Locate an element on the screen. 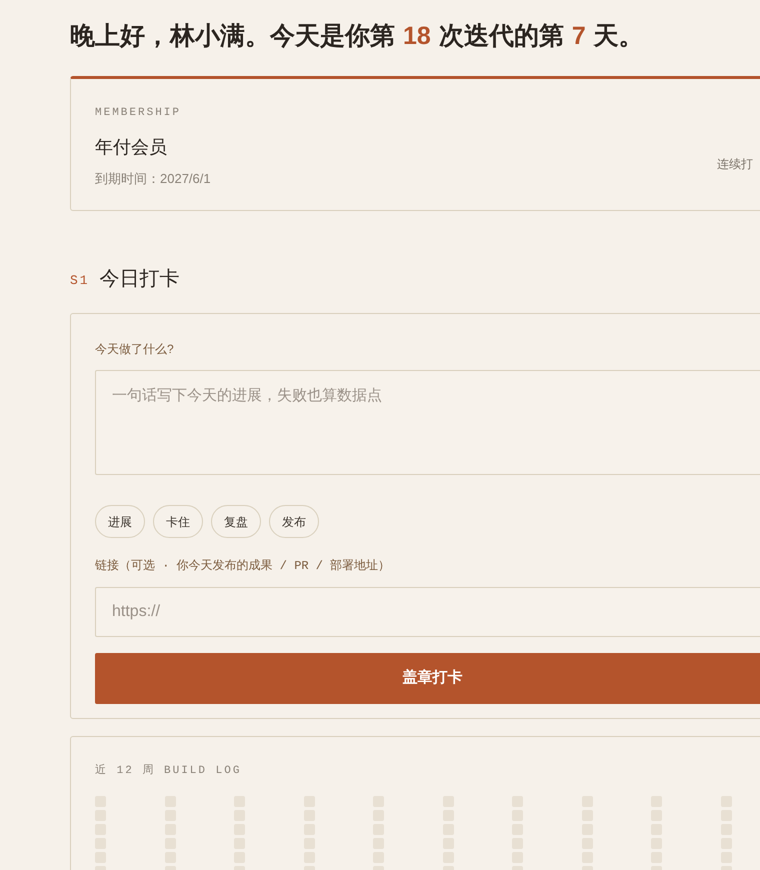  link-input-field: https:// is located at coordinates (427, 612).